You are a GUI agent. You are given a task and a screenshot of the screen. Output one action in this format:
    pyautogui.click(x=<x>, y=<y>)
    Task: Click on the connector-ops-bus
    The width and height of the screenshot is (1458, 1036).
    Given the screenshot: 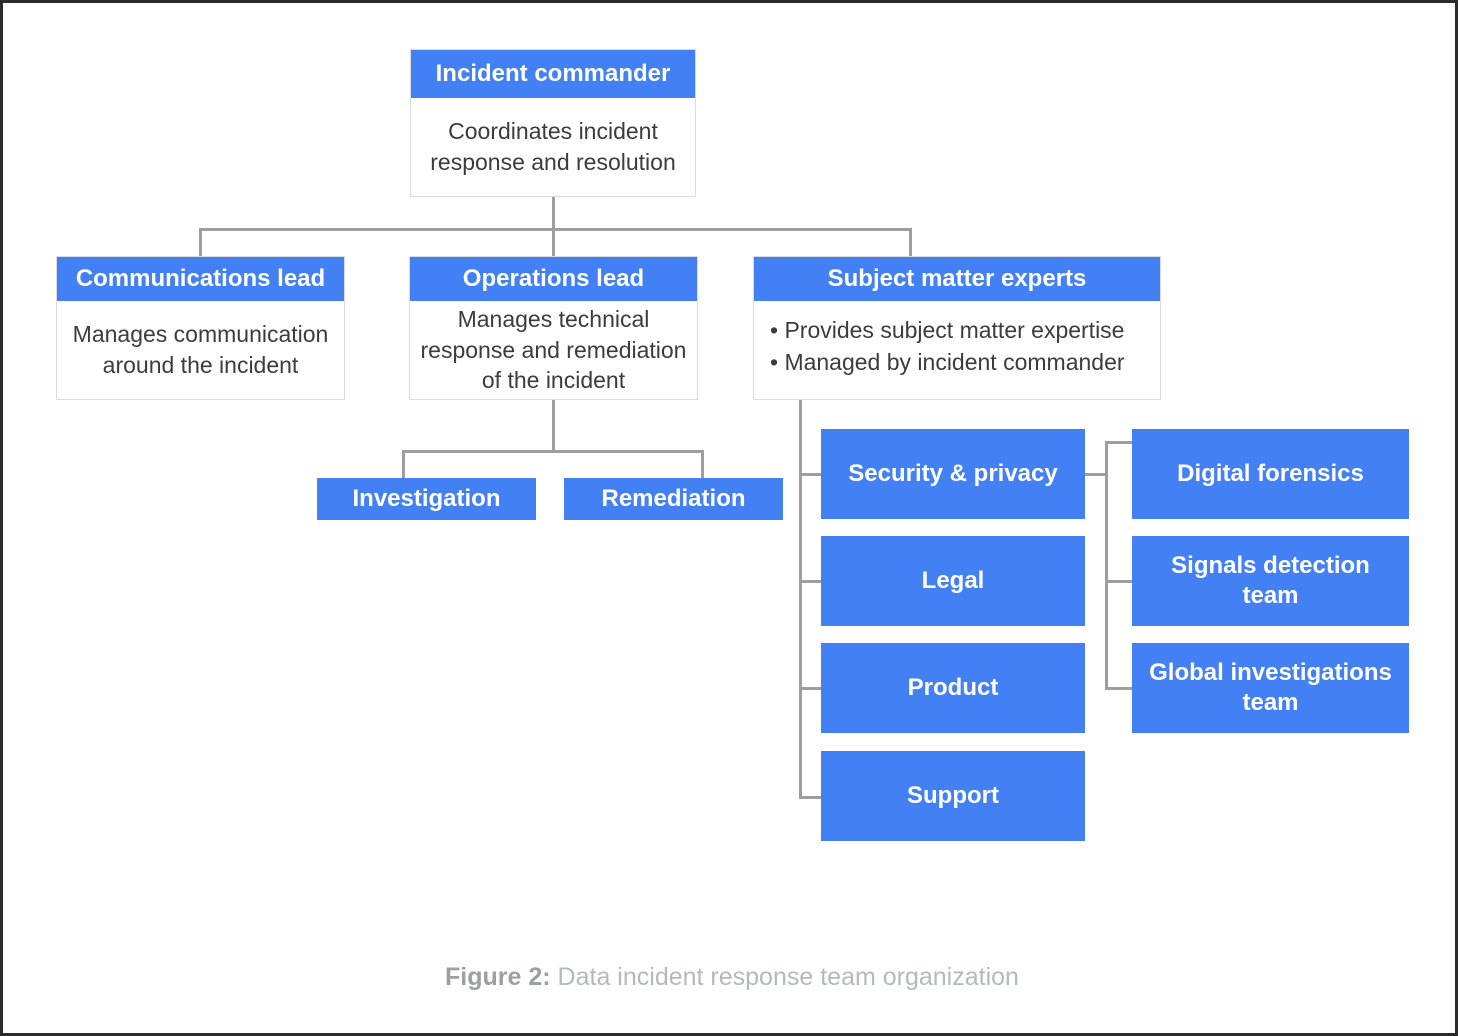 What is the action you would take?
    pyautogui.click(x=553, y=451)
    